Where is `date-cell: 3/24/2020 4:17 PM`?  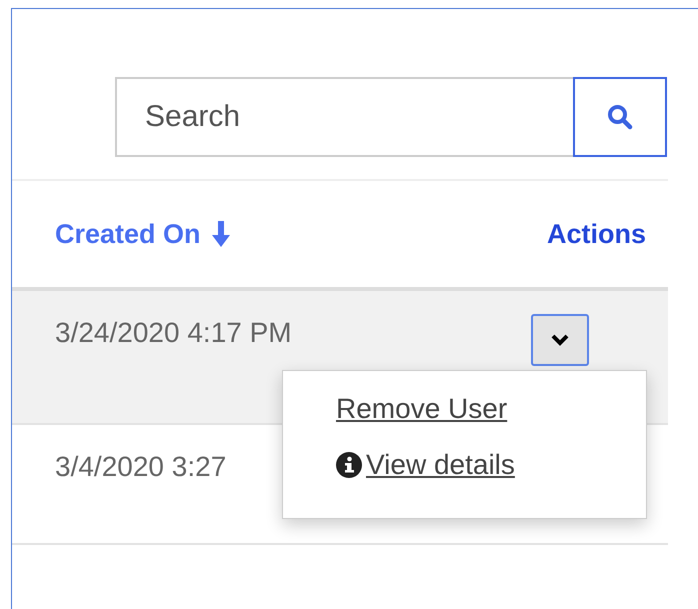 date-cell: 3/24/2020 4:17 PM is located at coordinates (173, 333).